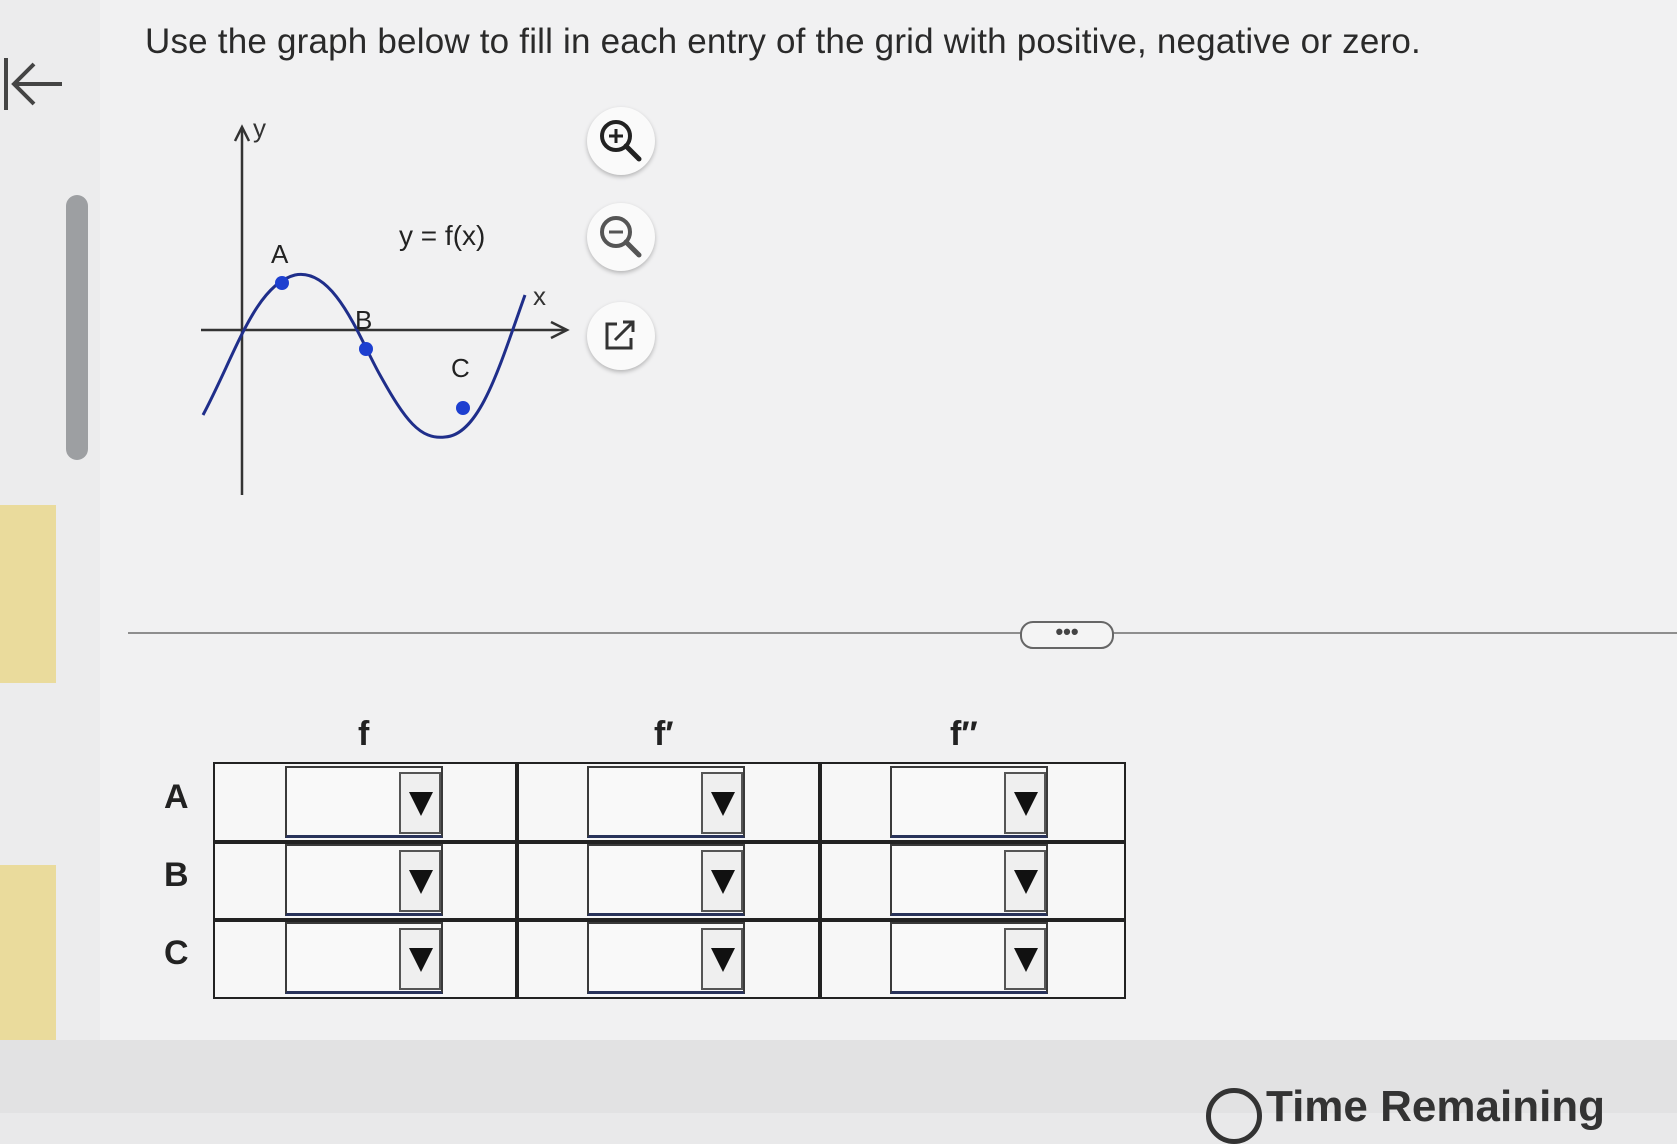 The image size is (1677, 1144). I want to click on external-link-icon, so click(620, 335).